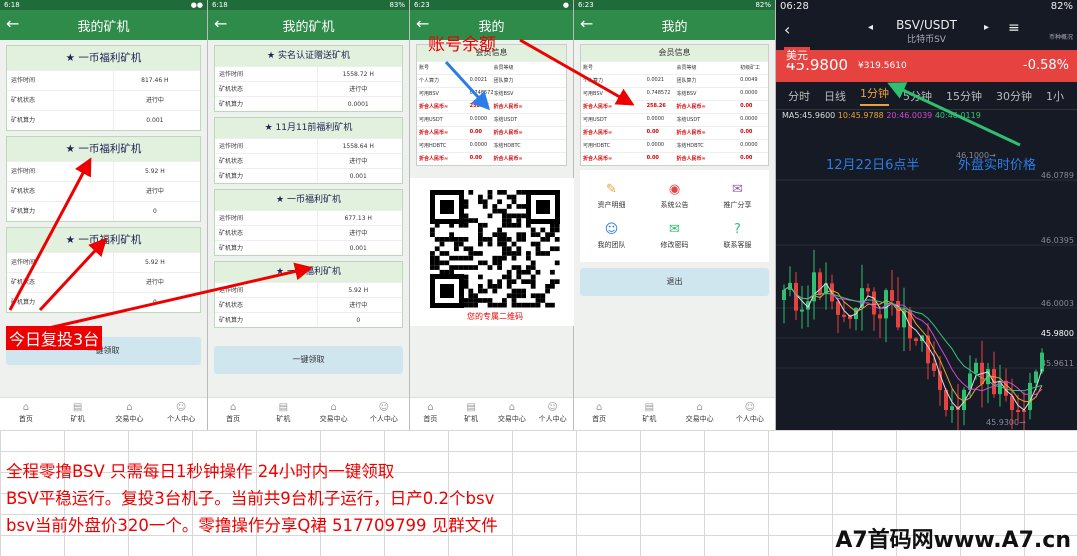 Image resolution: width=1077 pixels, height=556 pixels. What do you see at coordinates (799, 96) in the screenshot?
I see `timeframe-tab: 分时` at bounding box center [799, 96].